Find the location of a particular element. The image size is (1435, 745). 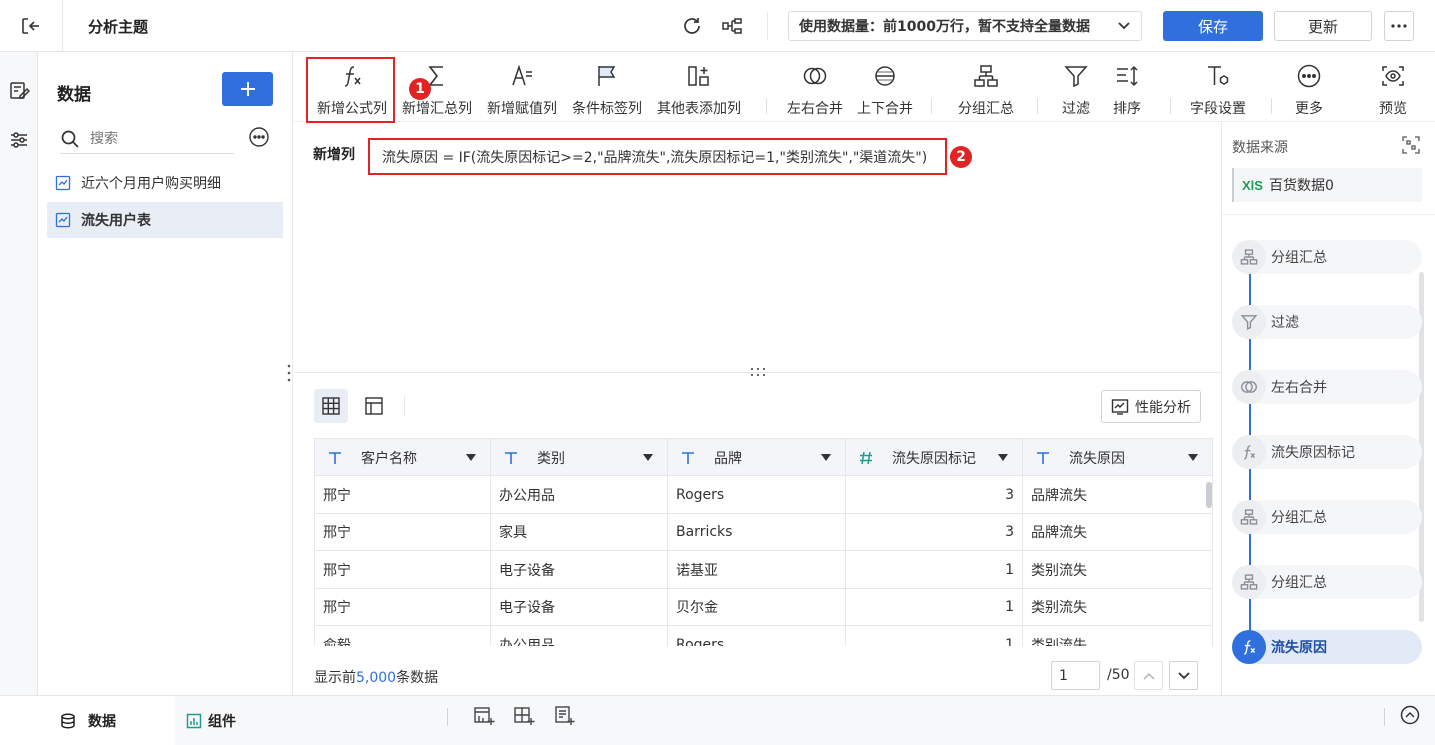

column-header: 品牌 is located at coordinates (757, 457).